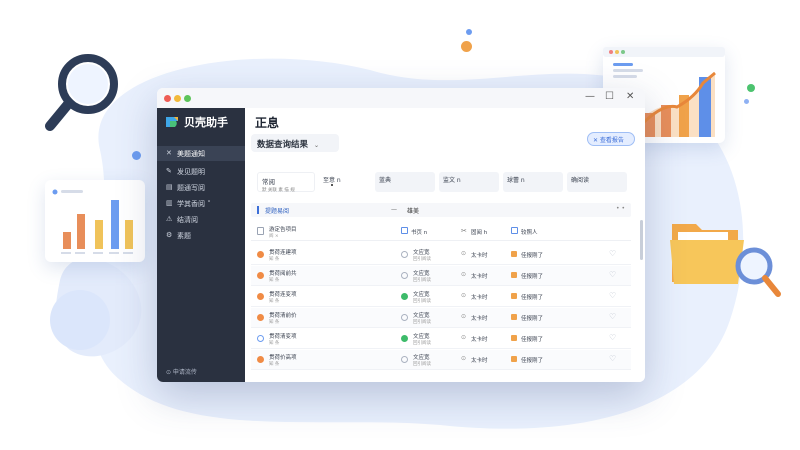 The image size is (800, 450). What do you see at coordinates (404, 338) in the screenshot?
I see `check-icon-green` at bounding box center [404, 338].